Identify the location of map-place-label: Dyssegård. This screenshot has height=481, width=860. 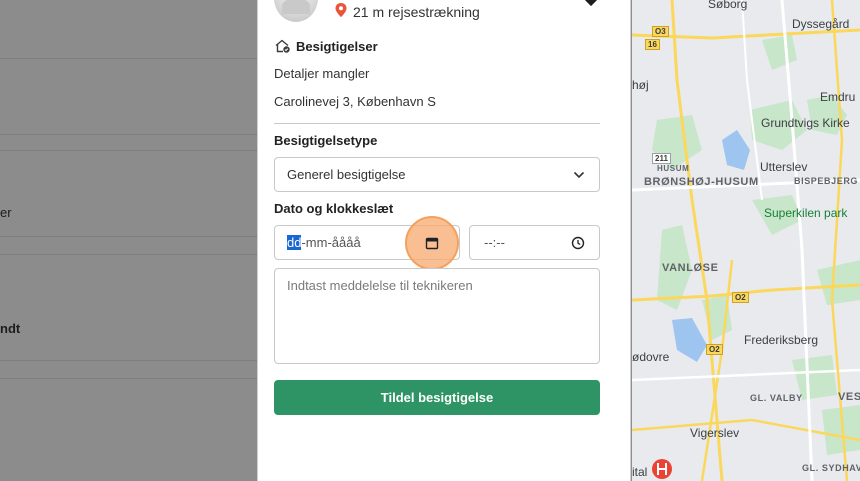
(821, 24).